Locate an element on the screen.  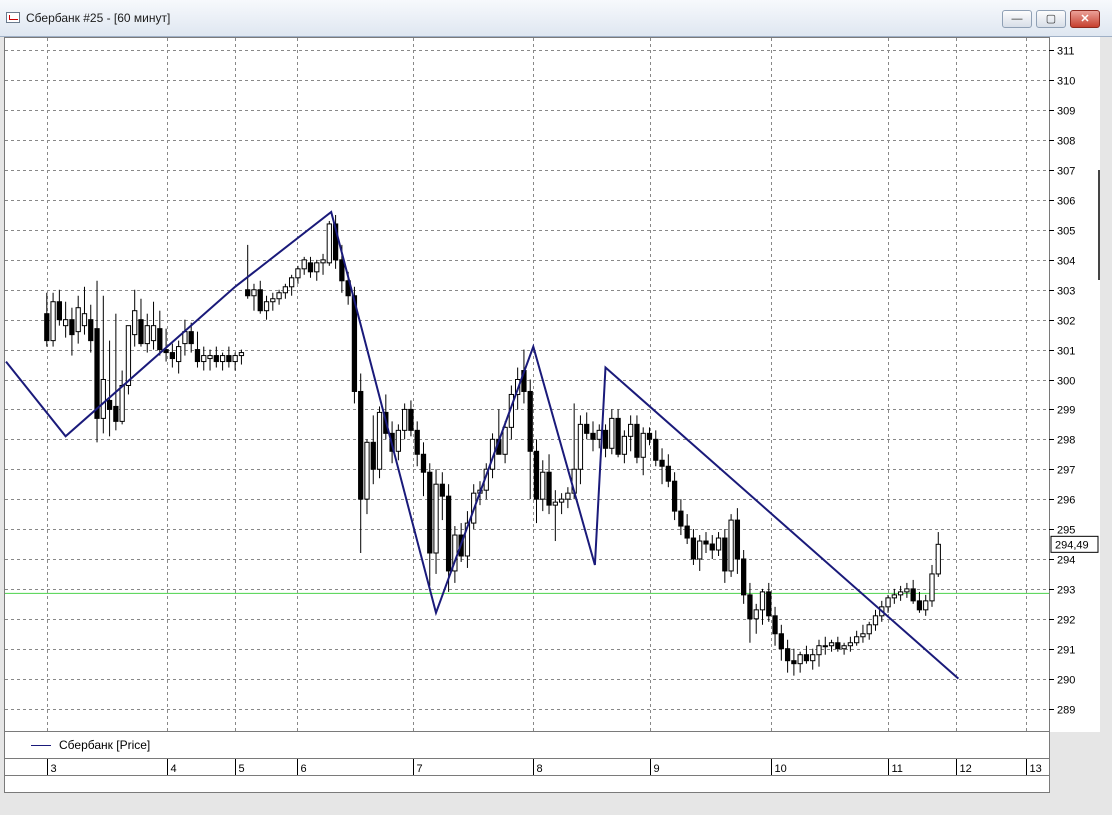
y-tick-label: 304 is located at coordinates (1066, 262).